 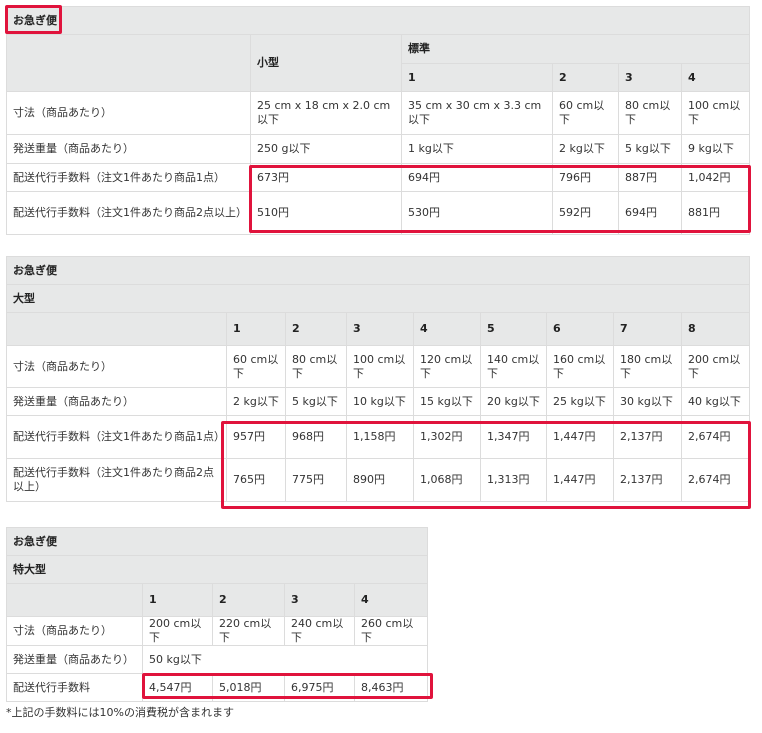 I want to click on cell: 765円, so click(x=256, y=480).